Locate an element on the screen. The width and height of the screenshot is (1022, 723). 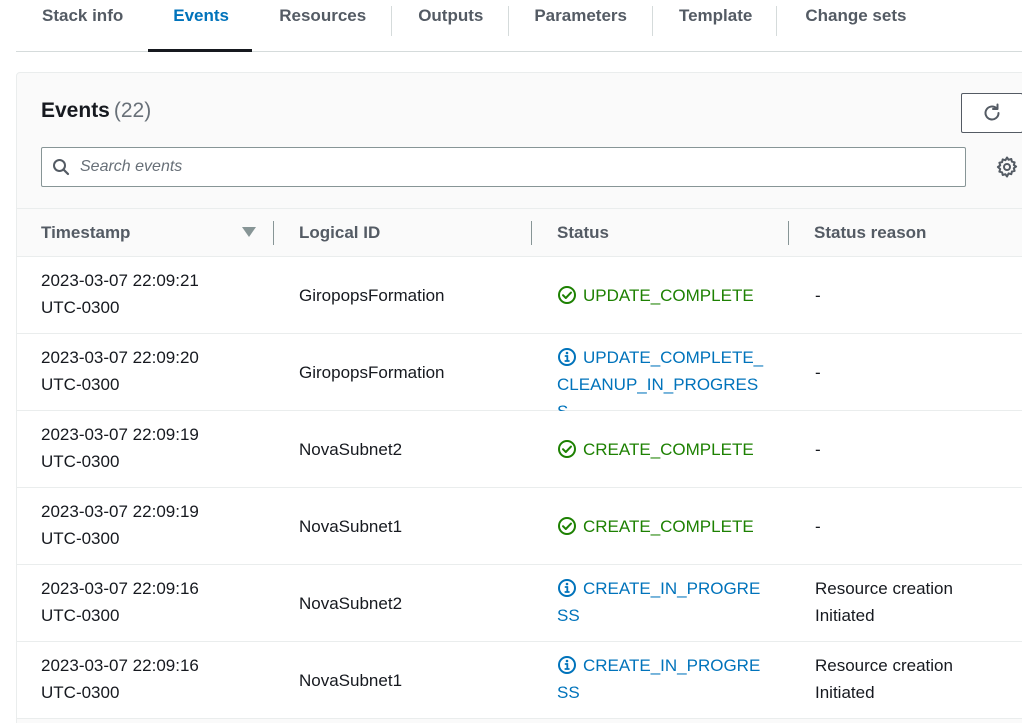
status-cell: UPDATE_COMPLETE is located at coordinates (662, 295).